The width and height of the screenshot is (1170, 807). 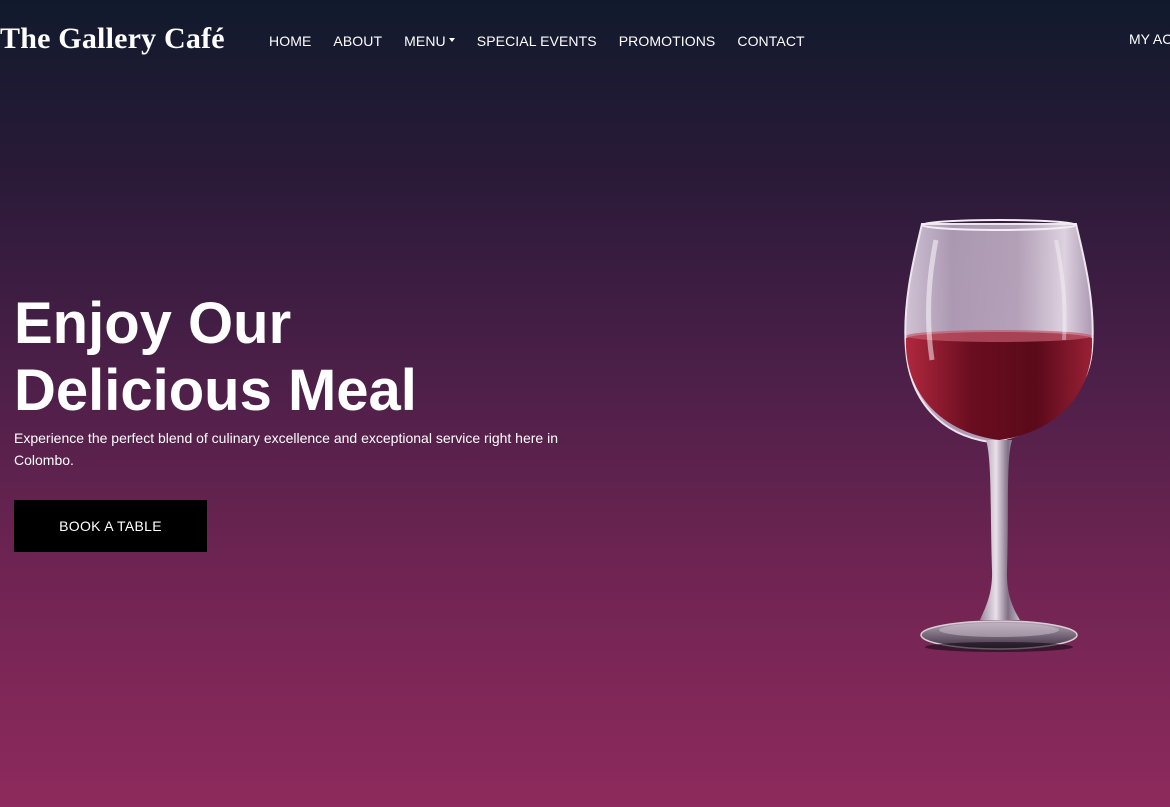 What do you see at coordinates (112, 39) in the screenshot?
I see `brand-logo: The Gallery Café` at bounding box center [112, 39].